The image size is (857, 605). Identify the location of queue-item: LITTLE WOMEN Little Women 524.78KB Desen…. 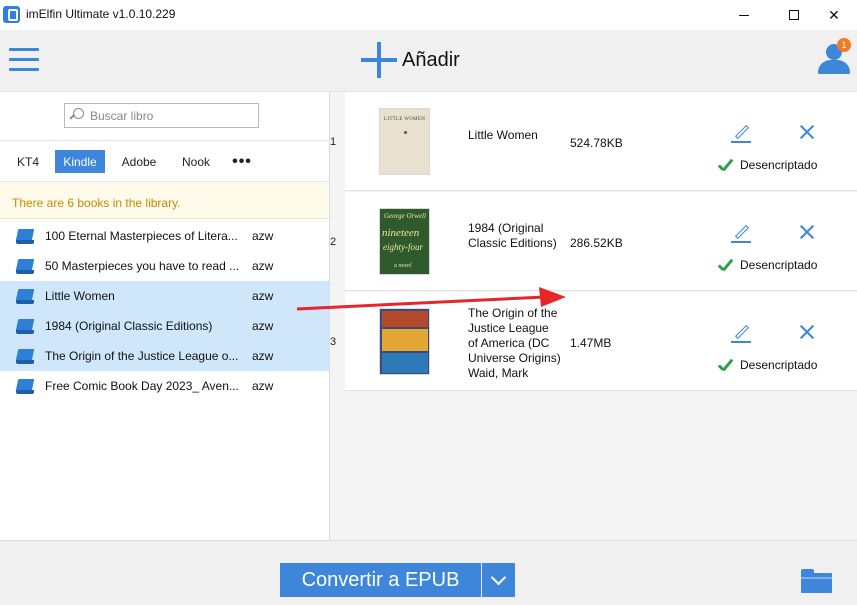
(601, 141).